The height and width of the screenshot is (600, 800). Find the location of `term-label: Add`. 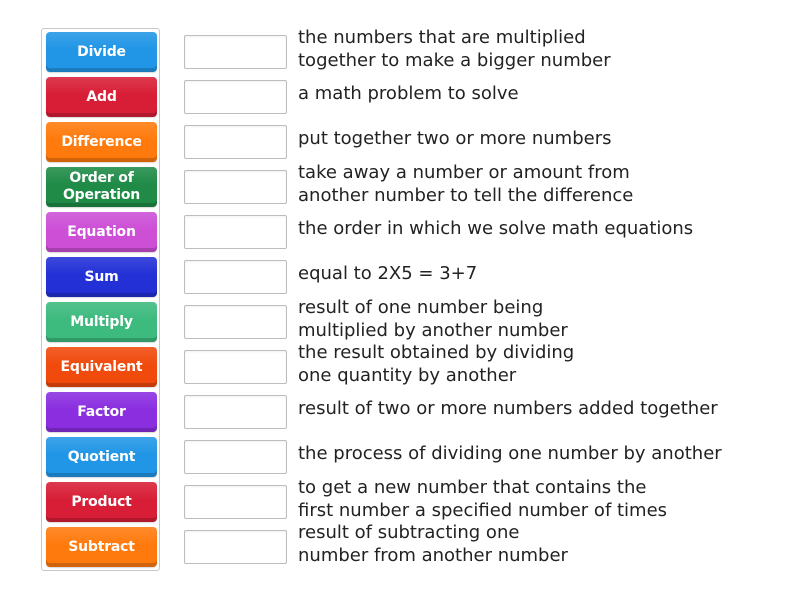

term-label: Add is located at coordinates (101, 96).